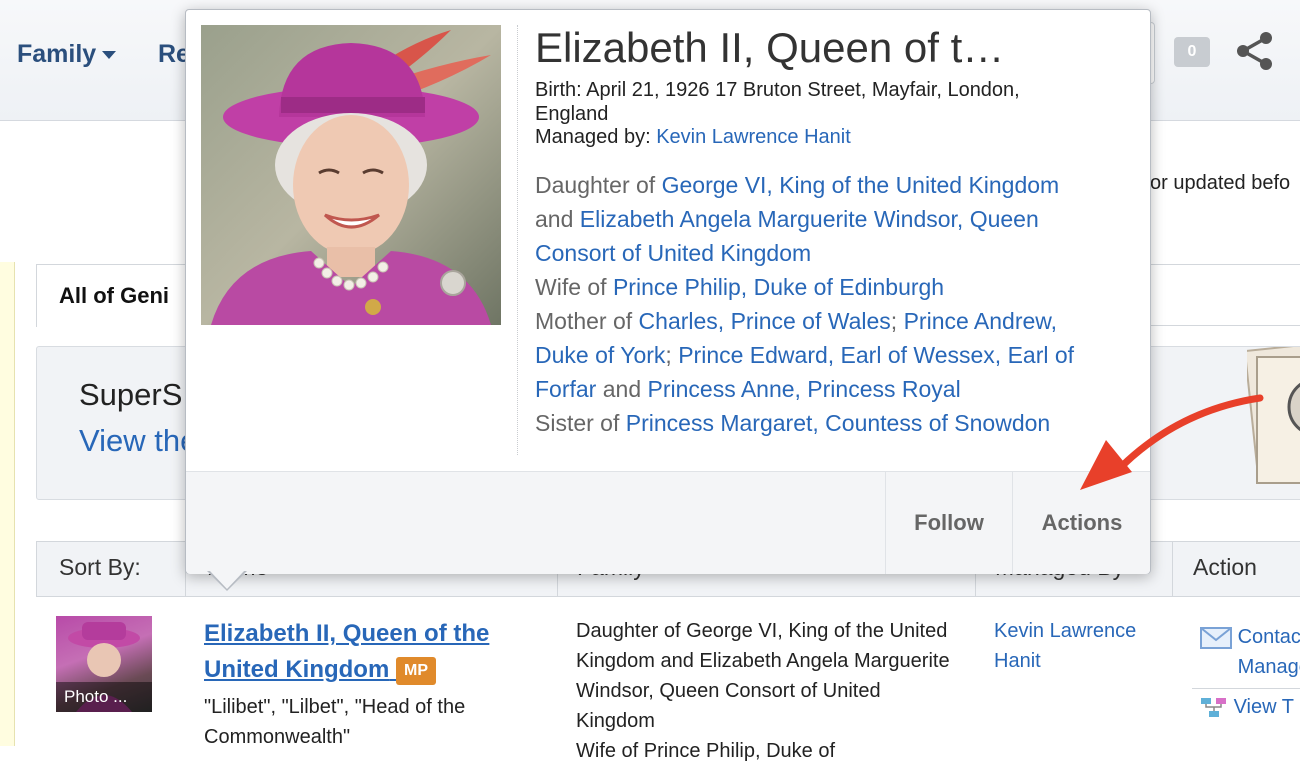 The width and height of the screenshot is (1300, 766). What do you see at coordinates (227, 579) in the screenshot?
I see `hovercard-pointer-fill` at bounding box center [227, 579].